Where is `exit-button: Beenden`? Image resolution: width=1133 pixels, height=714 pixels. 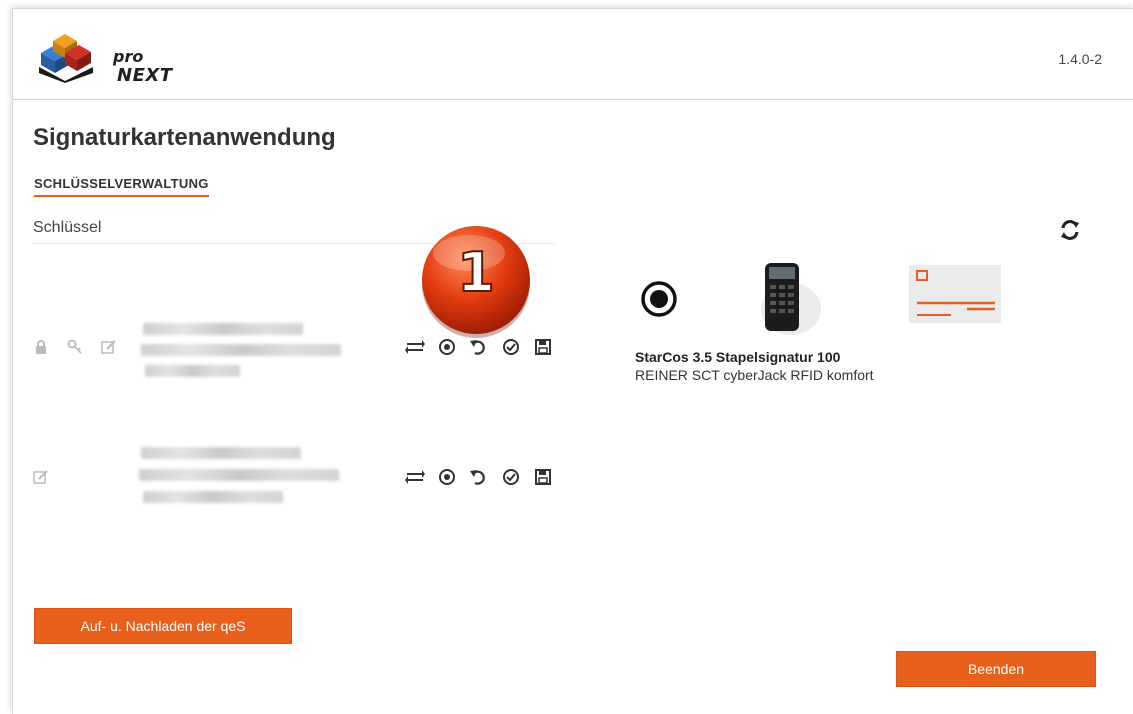
exit-button: Beenden is located at coordinates (996, 669).